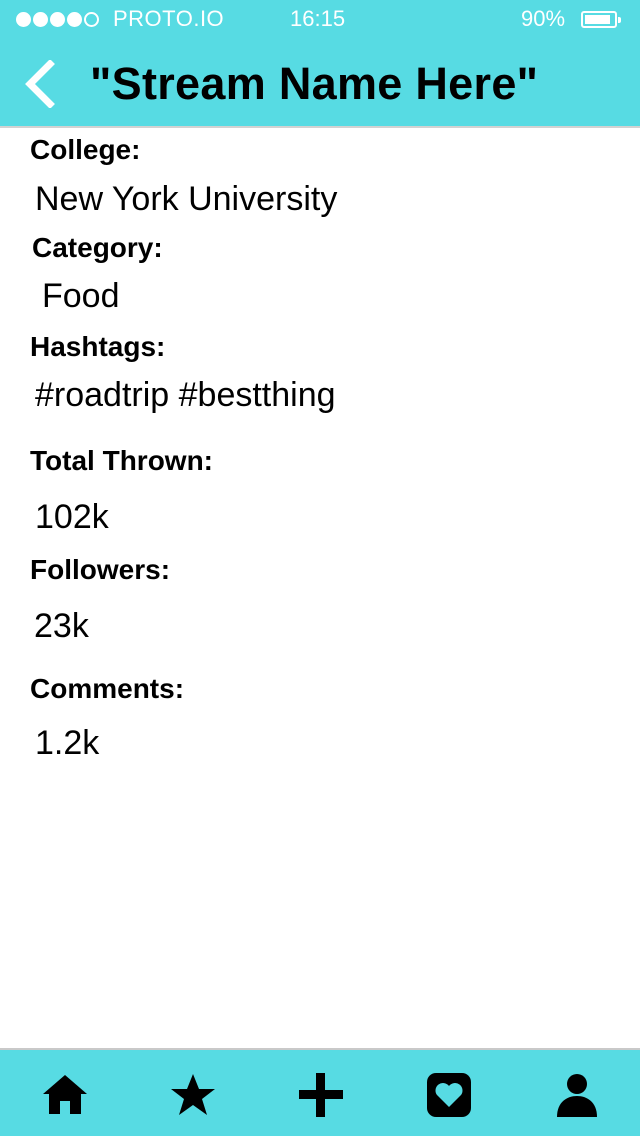 This screenshot has width=640, height=1136. What do you see at coordinates (72, 517) in the screenshot?
I see `total-thrown-value: 102k` at bounding box center [72, 517].